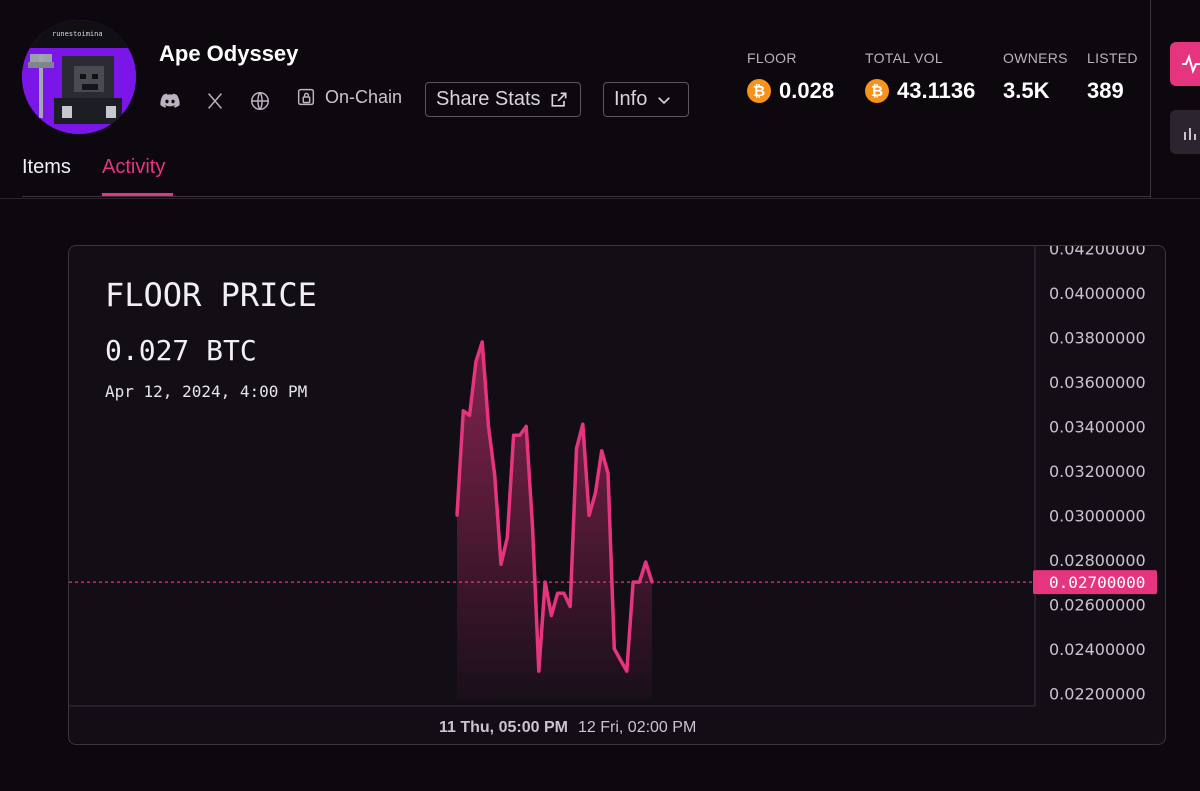 This screenshot has height=791, width=1200. What do you see at coordinates (559, 100) in the screenshot?
I see `share-icon` at bounding box center [559, 100].